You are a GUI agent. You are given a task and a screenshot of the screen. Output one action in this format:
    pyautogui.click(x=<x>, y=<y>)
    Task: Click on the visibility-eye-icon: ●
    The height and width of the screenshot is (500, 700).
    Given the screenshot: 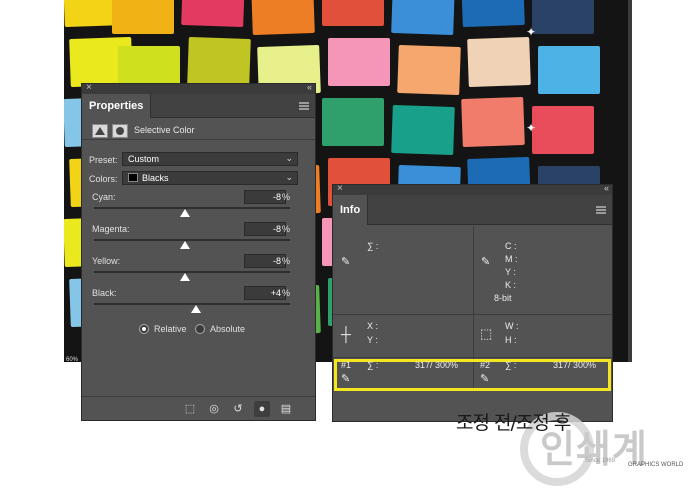 What is the action you would take?
    pyautogui.click(x=262, y=409)
    